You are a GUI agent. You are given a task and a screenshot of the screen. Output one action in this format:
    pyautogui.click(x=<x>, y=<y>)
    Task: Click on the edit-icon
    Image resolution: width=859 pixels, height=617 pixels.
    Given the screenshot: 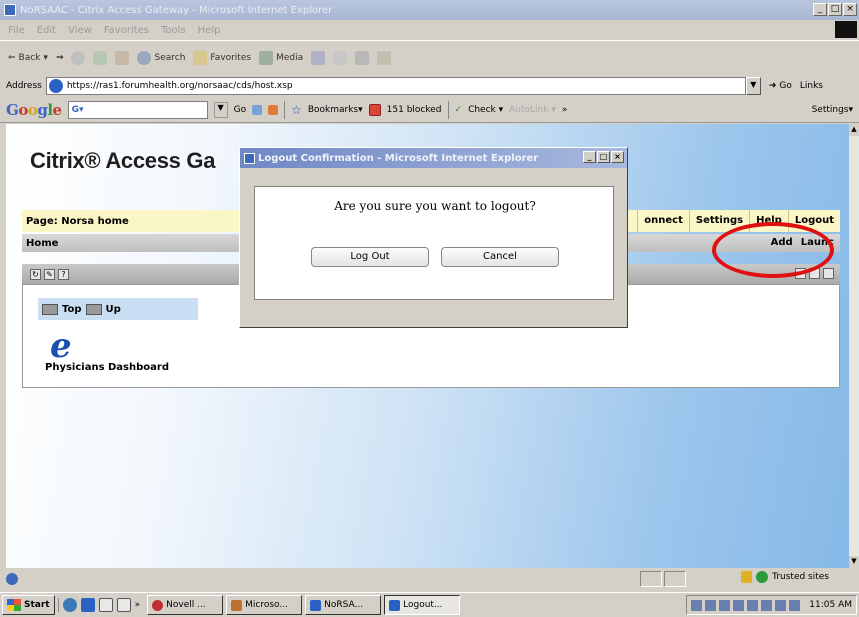 What is the action you would take?
    pyautogui.click(x=384, y=58)
    